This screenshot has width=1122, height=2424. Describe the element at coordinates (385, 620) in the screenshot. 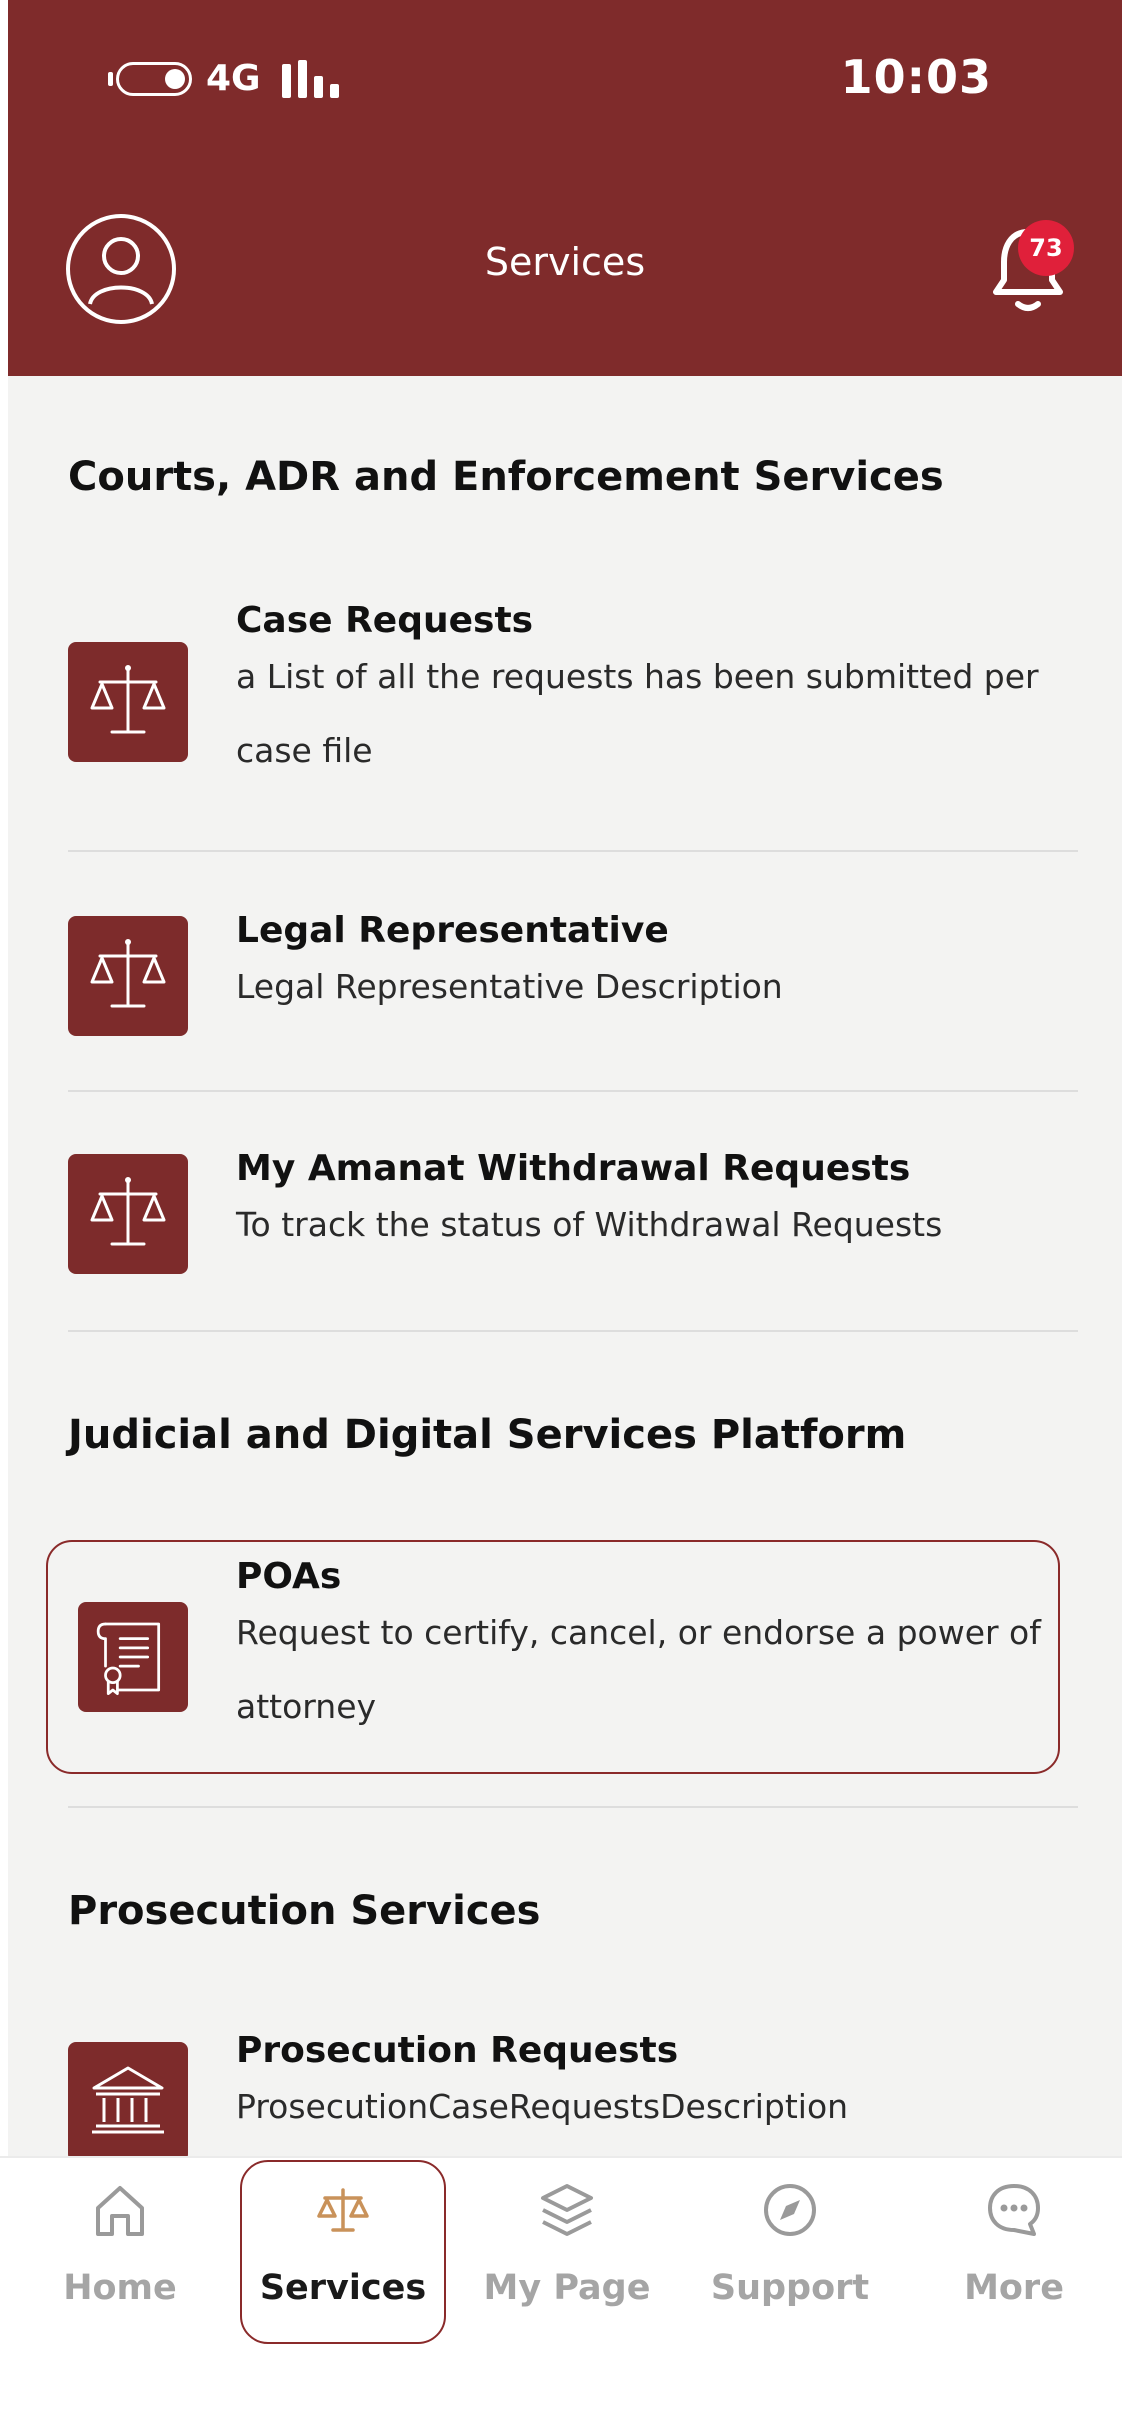

I see `service-title: Case Requests` at that location.